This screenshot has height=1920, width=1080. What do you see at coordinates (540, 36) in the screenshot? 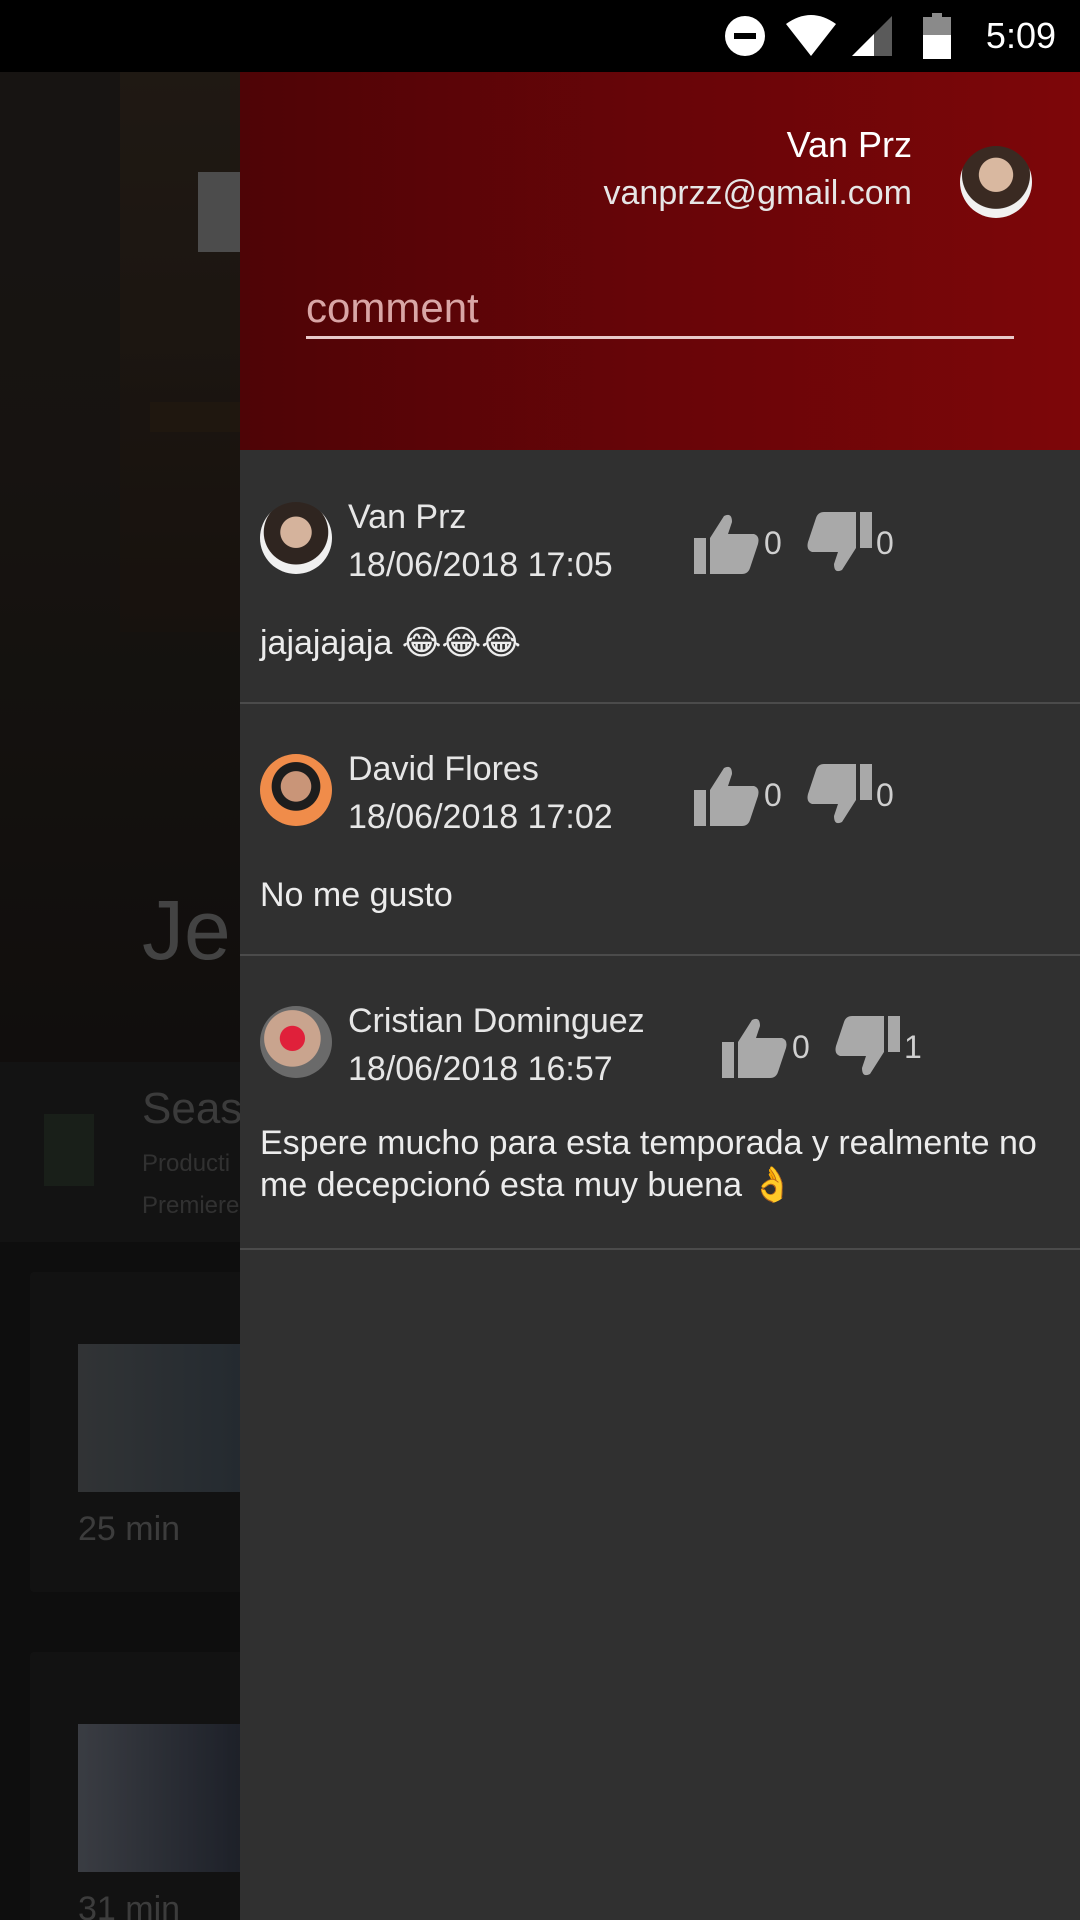
I see `status-bar: 5:09` at bounding box center [540, 36].